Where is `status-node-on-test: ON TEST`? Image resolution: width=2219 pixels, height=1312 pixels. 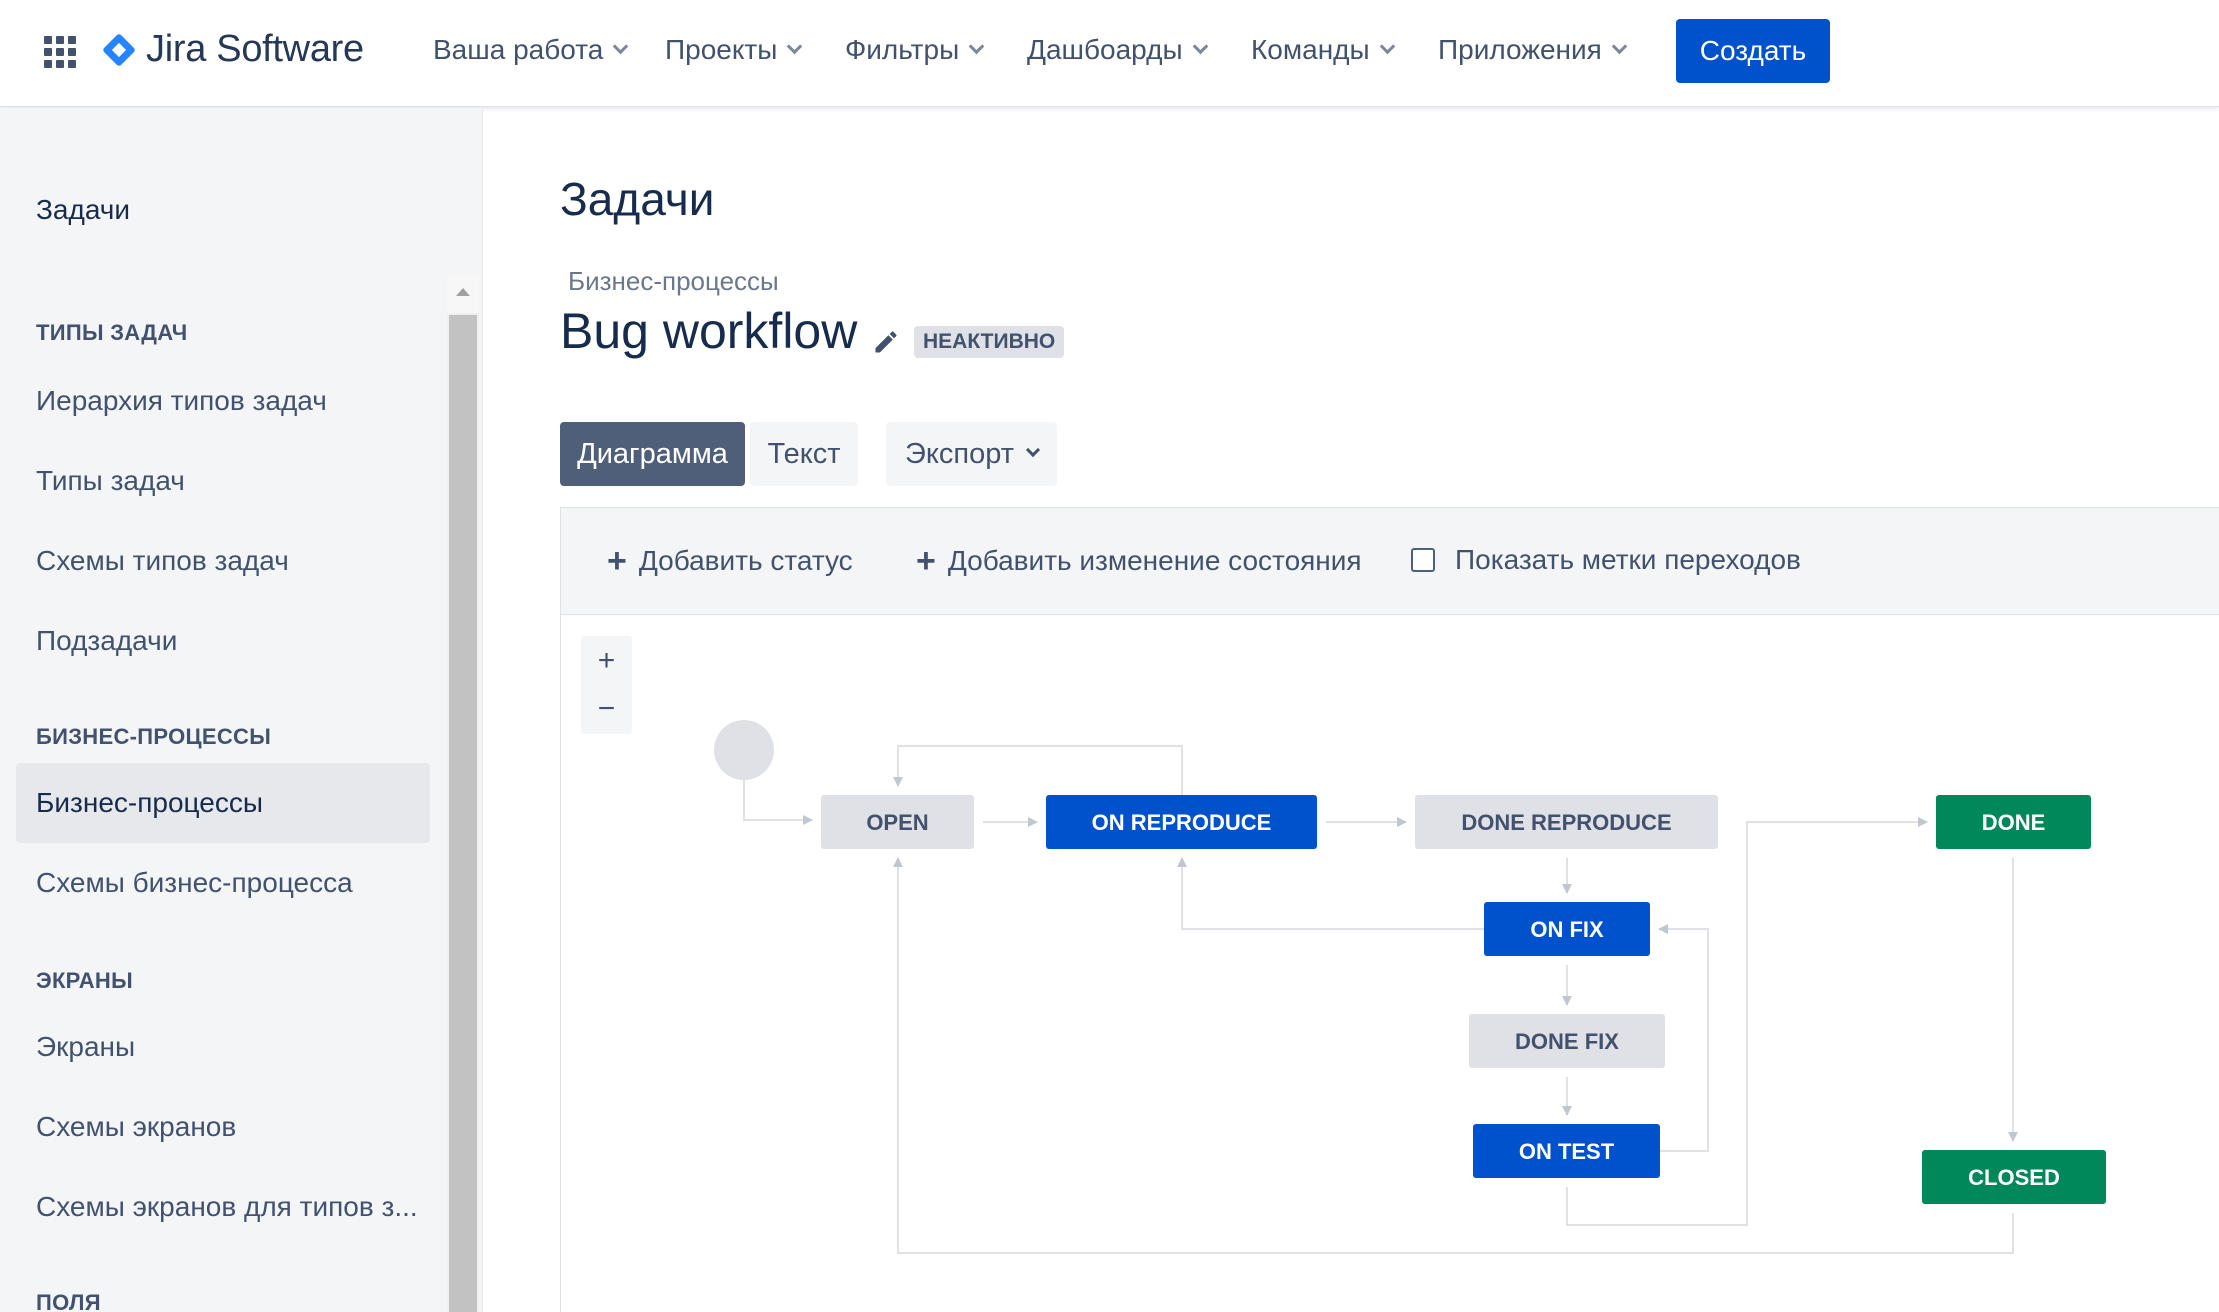
status-node-on-test: ON TEST is located at coordinates (1566, 1151).